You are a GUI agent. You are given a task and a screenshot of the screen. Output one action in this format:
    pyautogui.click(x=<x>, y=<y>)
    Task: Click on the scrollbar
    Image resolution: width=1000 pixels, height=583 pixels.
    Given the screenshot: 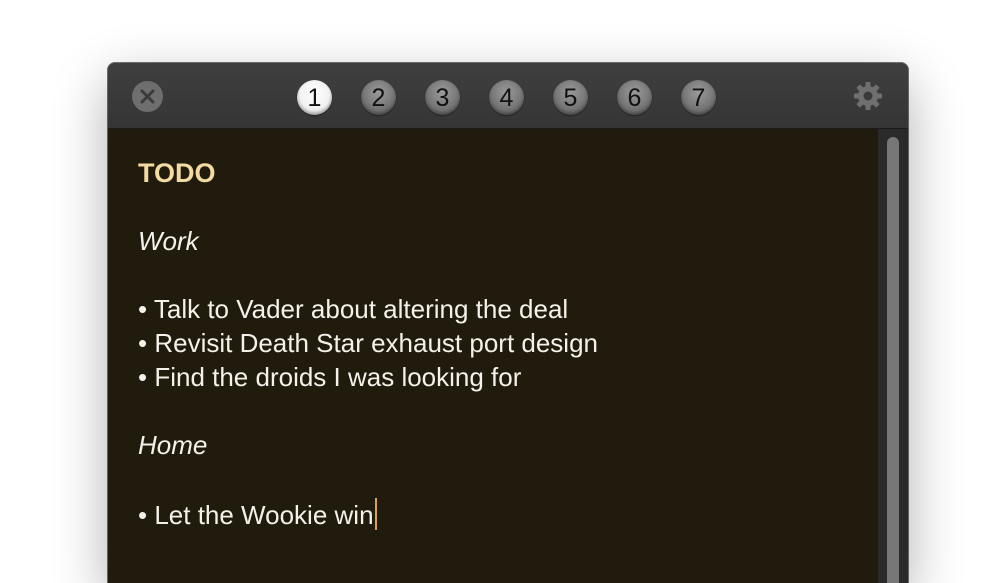 What is the action you would take?
    pyautogui.click(x=892, y=356)
    